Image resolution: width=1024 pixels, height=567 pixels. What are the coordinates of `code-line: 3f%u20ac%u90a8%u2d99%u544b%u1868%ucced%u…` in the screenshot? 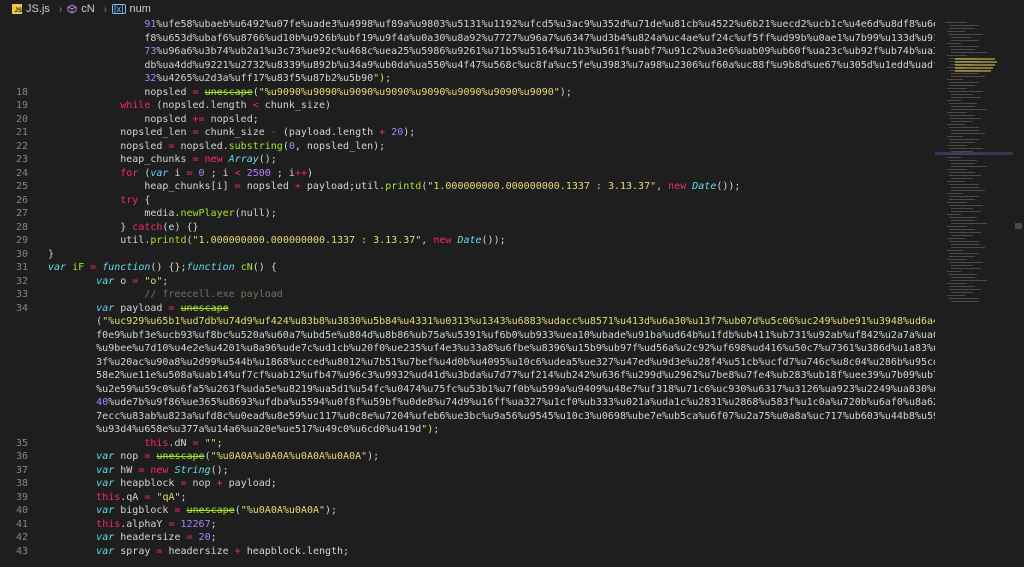 It's located at (467, 363).